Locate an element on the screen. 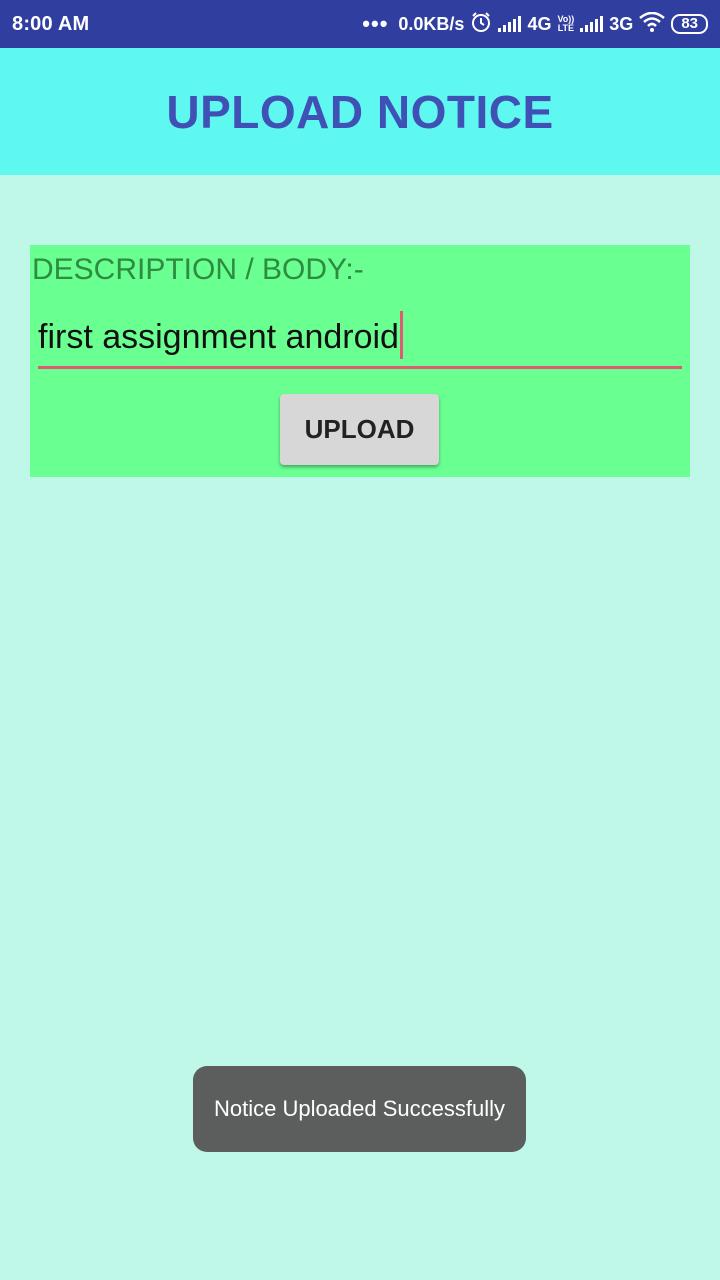  status-icons: ••• 0.0KB/s 4G Vo)) LTE 3G 83 is located at coordinates (535, 24).